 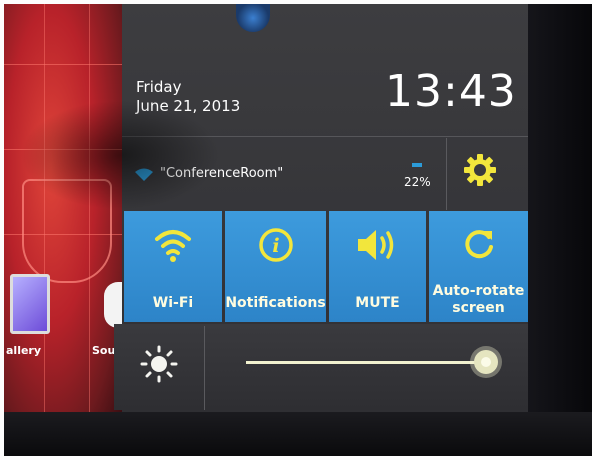 I want to click on svg-text: i, so click(x=275, y=246).